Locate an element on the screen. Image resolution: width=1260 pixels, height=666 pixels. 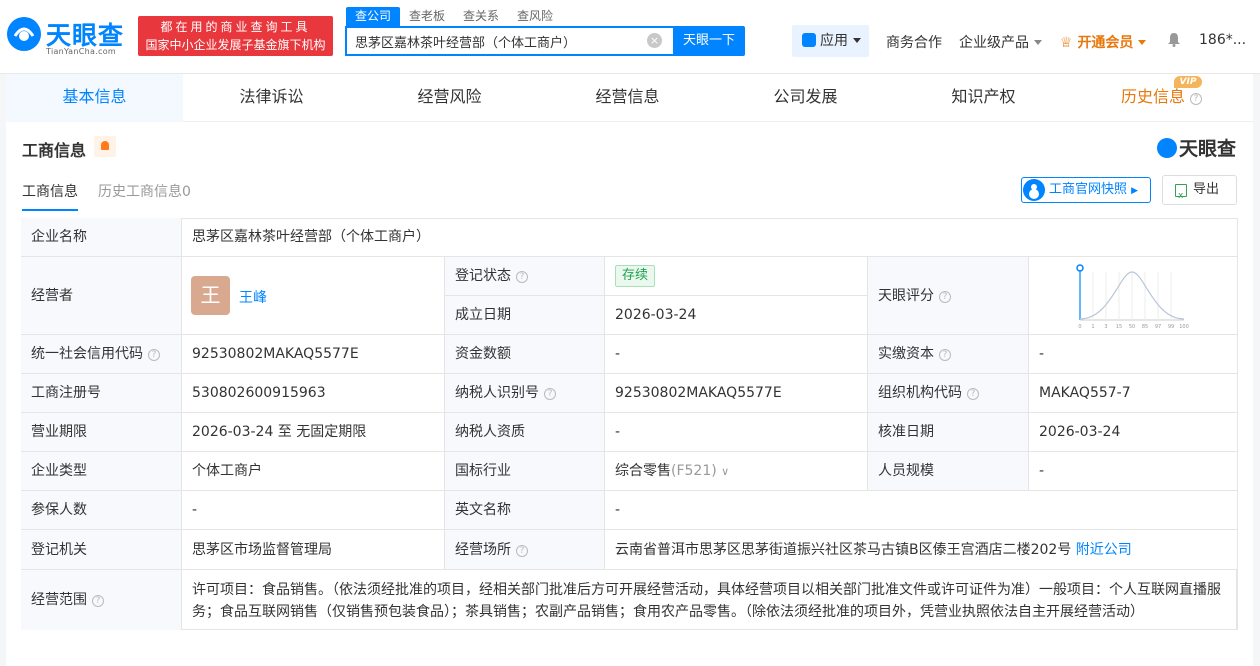
nearby-companies-link: 附近公司 is located at coordinates (1104, 550).